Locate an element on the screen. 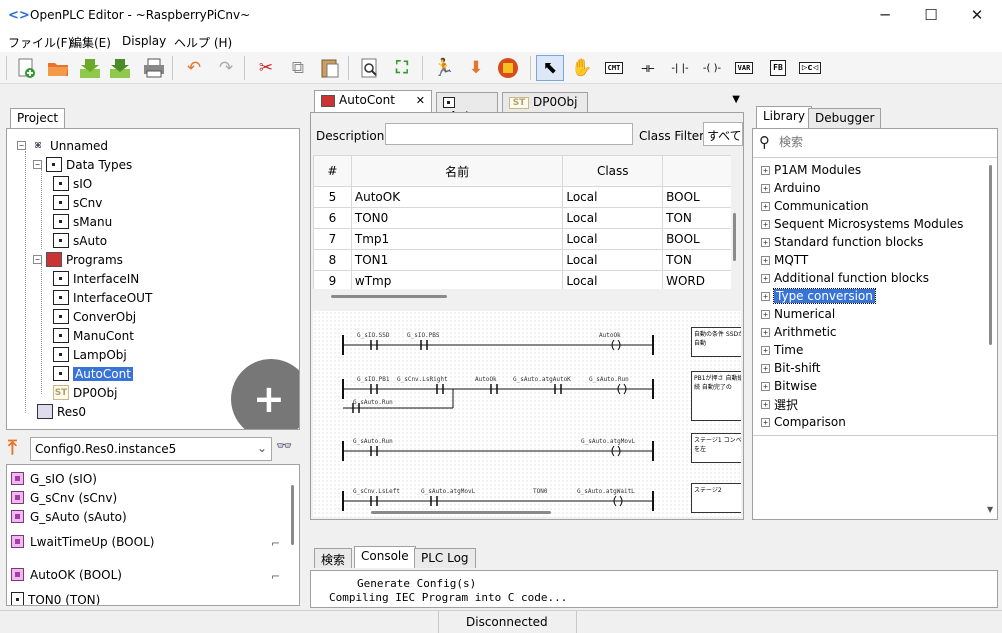  tree-item: ST DP0Obj is located at coordinates (85, 392).